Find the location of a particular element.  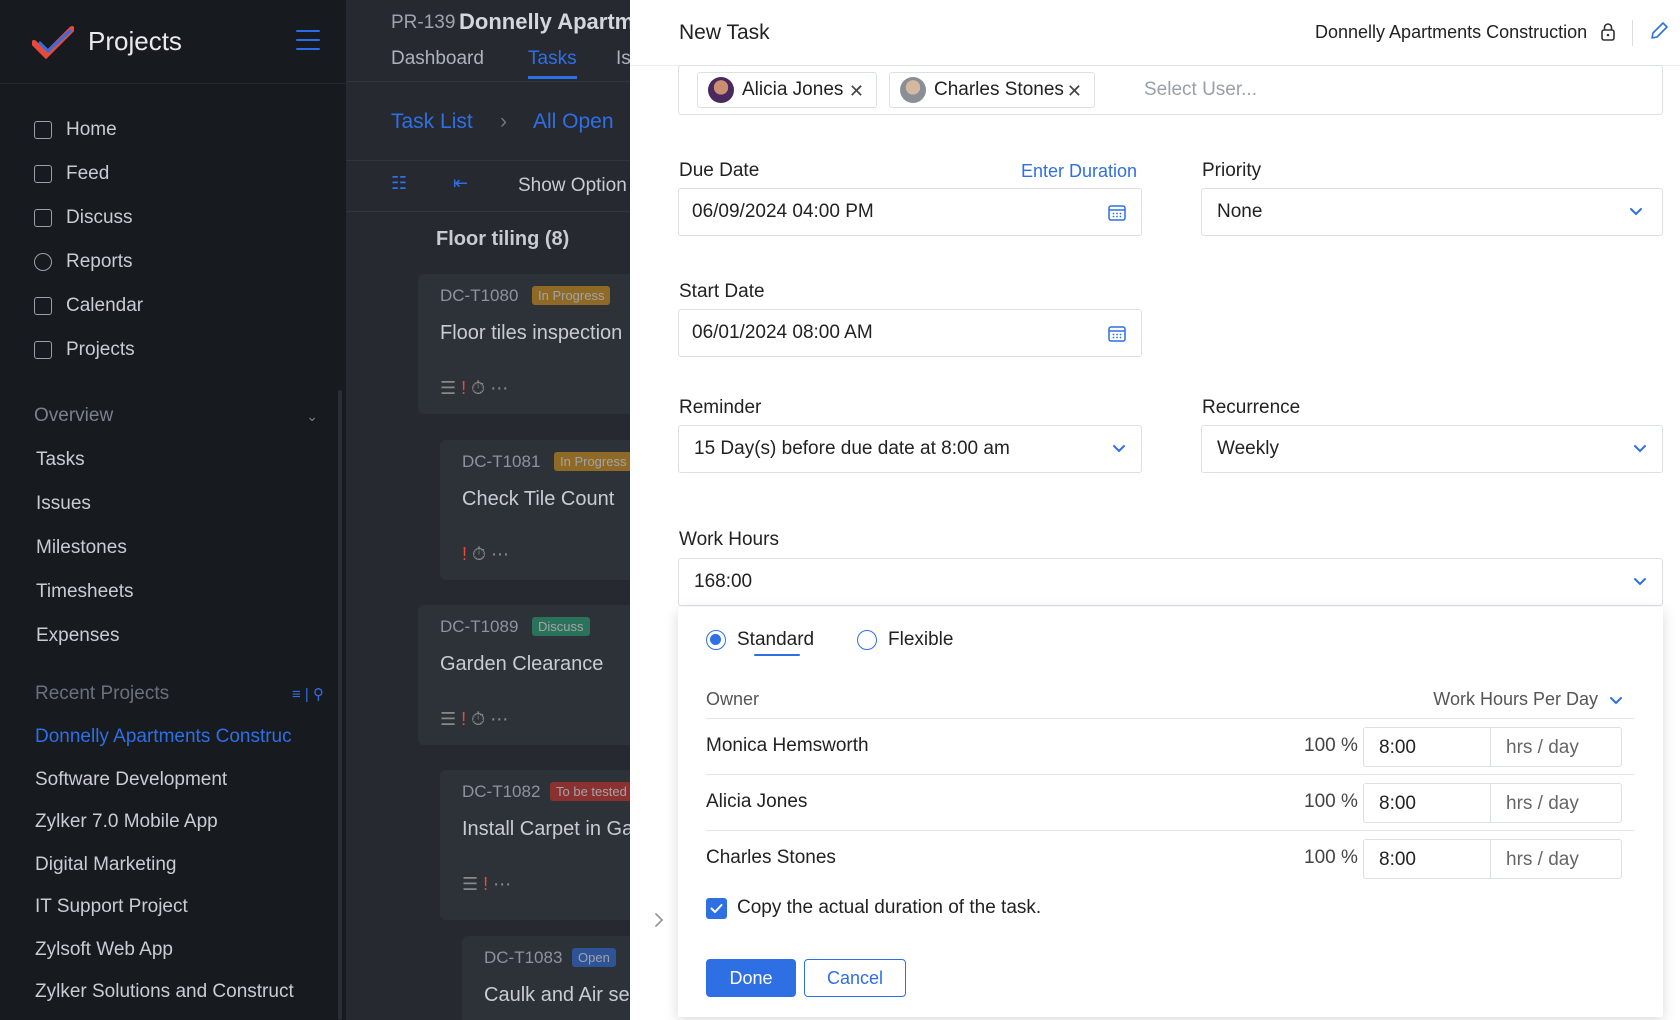

sidebar-item-expenses: Expenses is located at coordinates (173, 636).